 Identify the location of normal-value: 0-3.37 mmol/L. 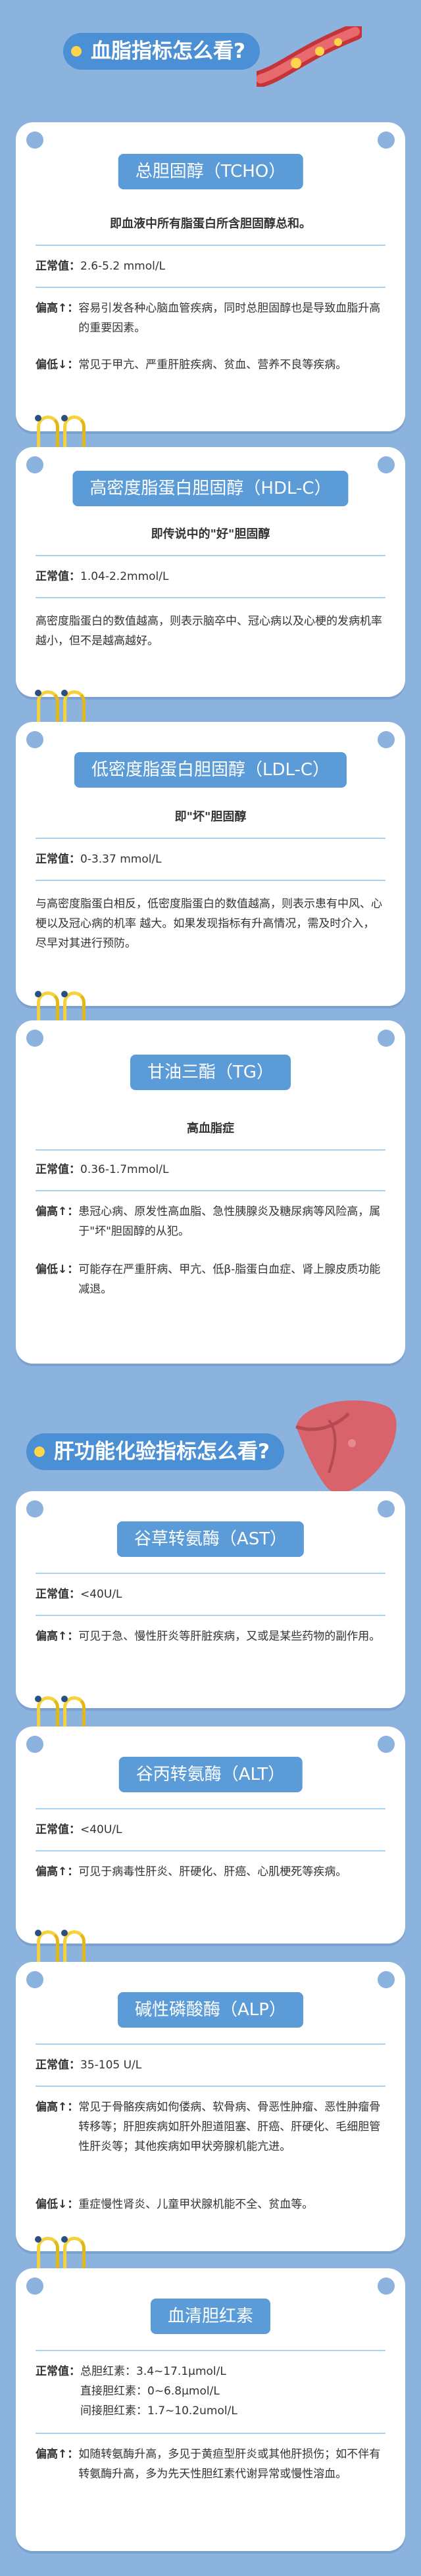
(121, 859).